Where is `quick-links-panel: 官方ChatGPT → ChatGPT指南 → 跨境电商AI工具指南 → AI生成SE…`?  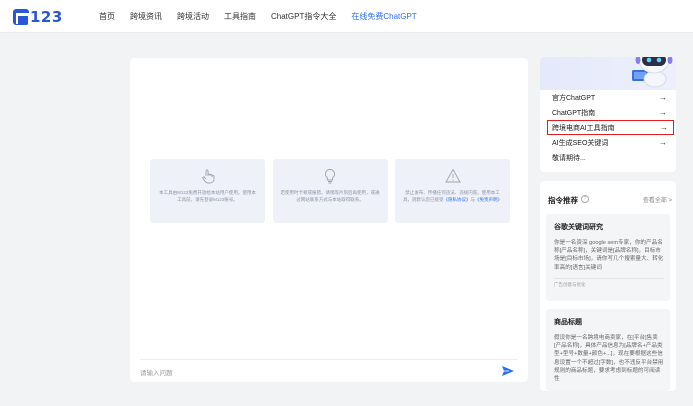
quick-links-panel: 官方ChatGPT → ChatGPT指南 → 跨境电商AI工具指南 → AI生成SE… is located at coordinates (608, 114).